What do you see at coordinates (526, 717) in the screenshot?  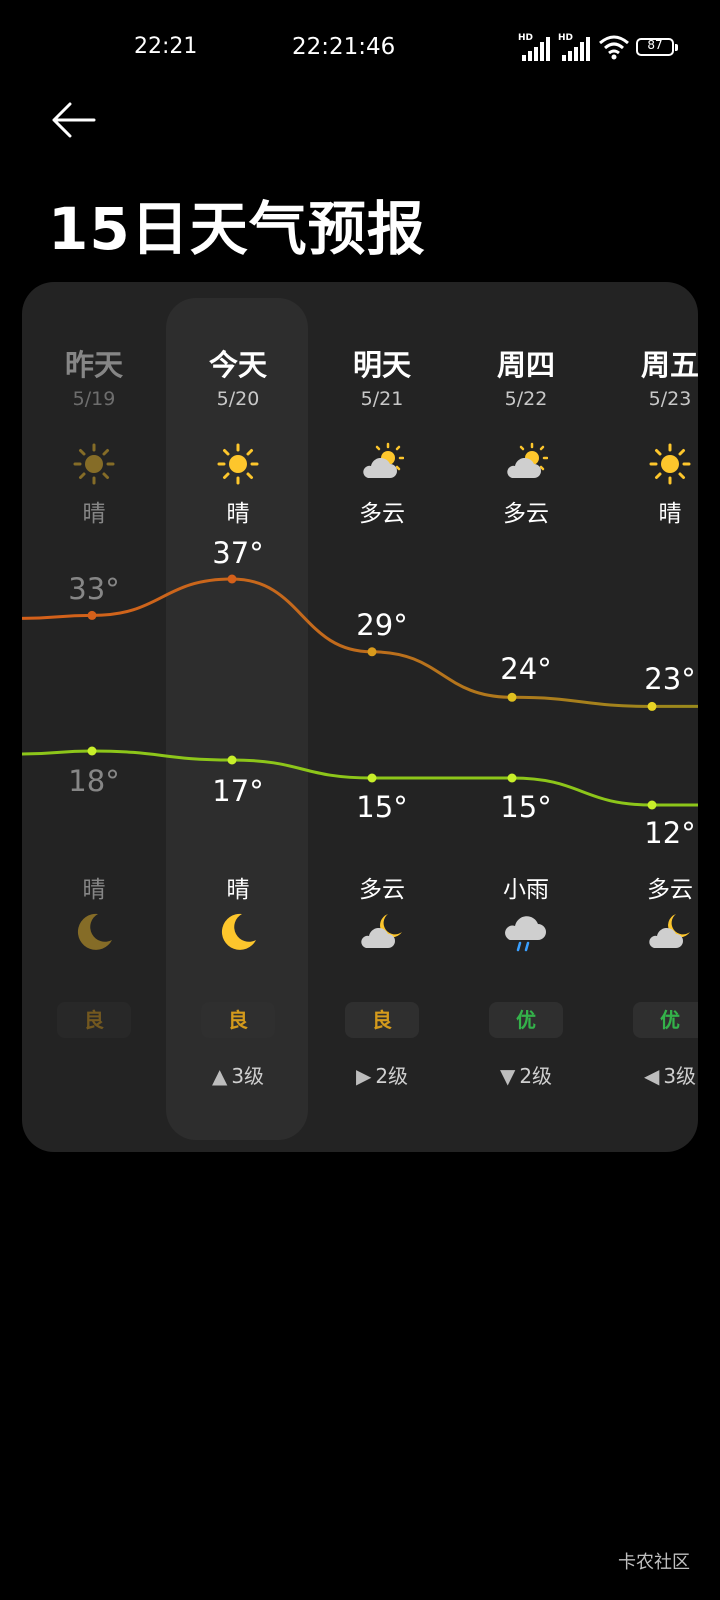 I see `day-column-thursday: 周四 5/22 多云 24° 15° 小雨 优 ▼ 2级` at bounding box center [526, 717].